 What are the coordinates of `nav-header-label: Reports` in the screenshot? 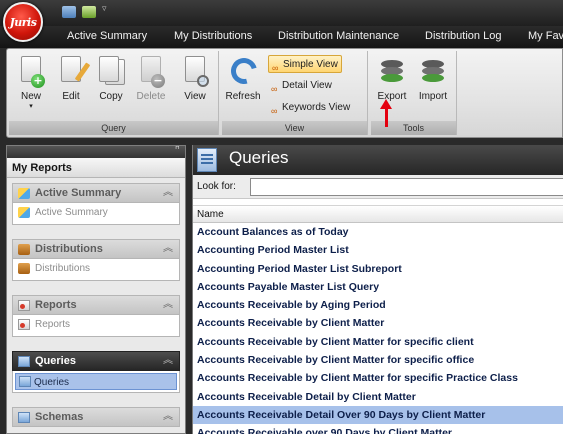 It's located at (56, 305).